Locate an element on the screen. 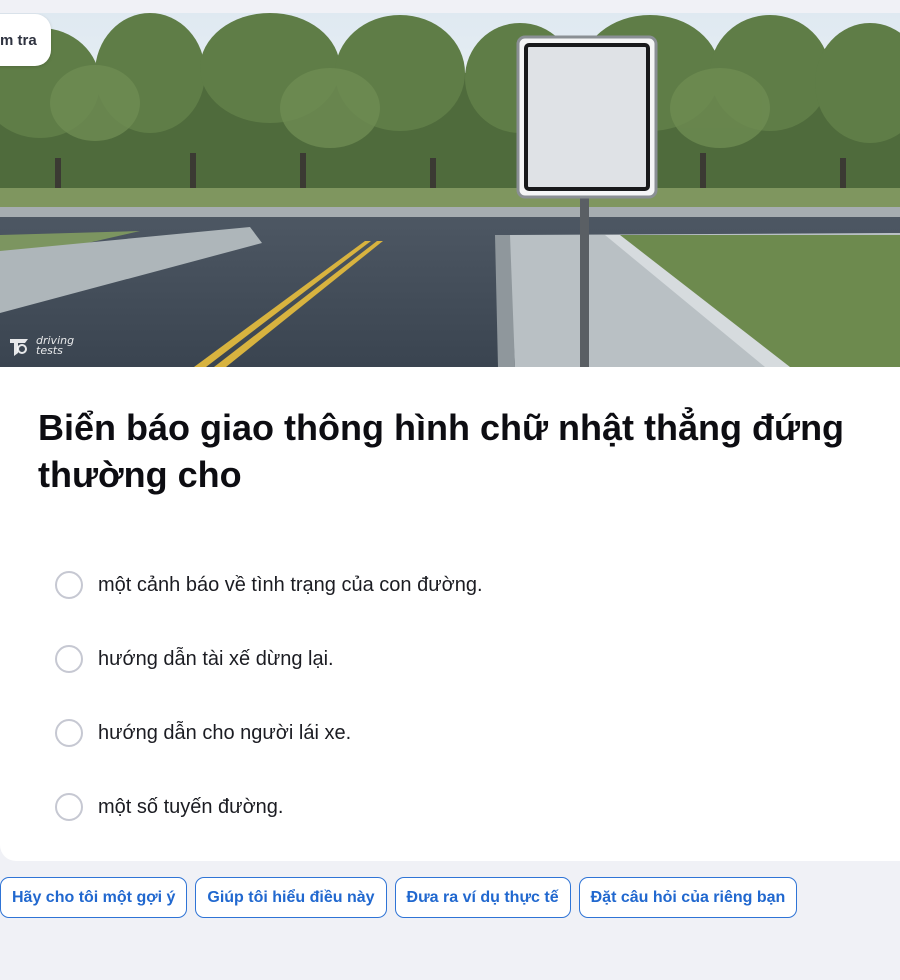 The image size is (900, 980). ask-own-question-chip: Đặt câu hỏi của riêng bạn is located at coordinates (688, 897).